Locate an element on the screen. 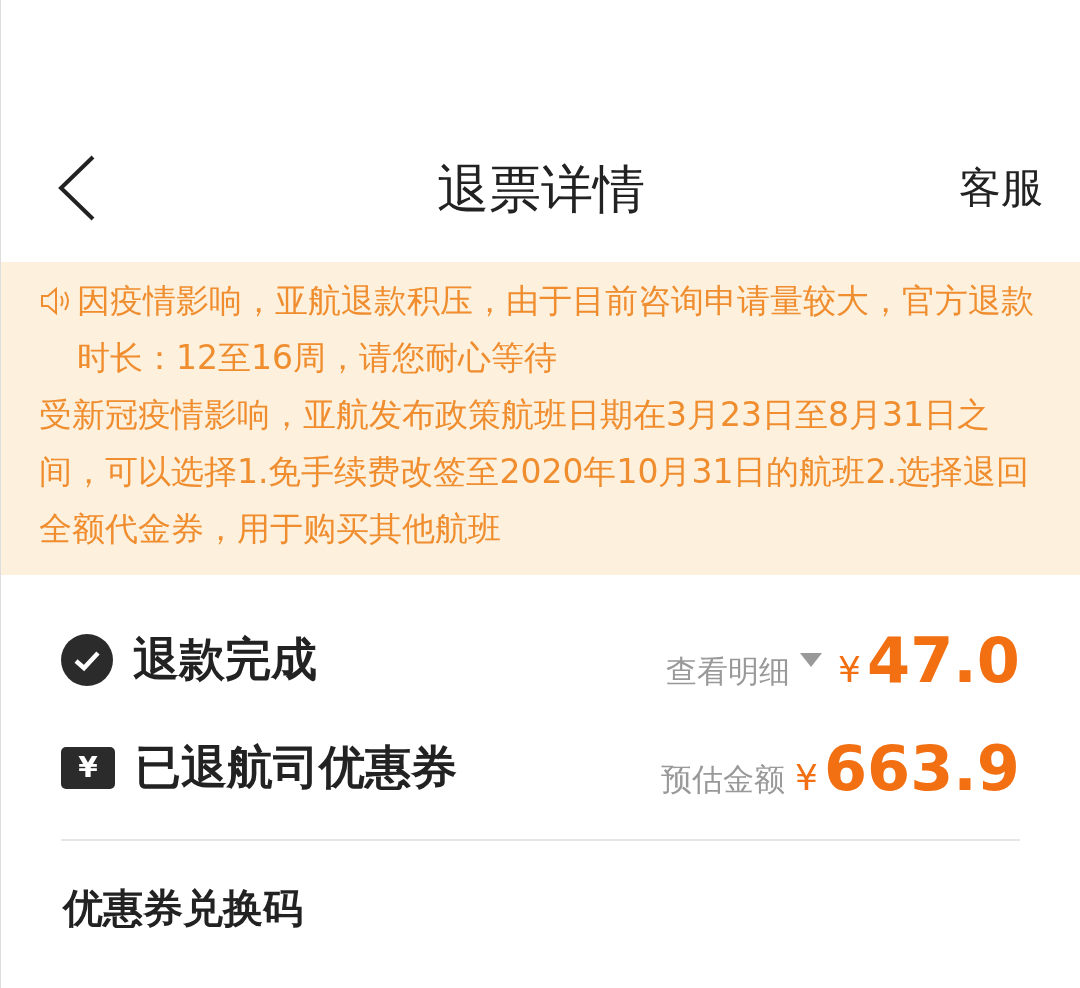  price-amount: ¥663.9 is located at coordinates (907, 768).